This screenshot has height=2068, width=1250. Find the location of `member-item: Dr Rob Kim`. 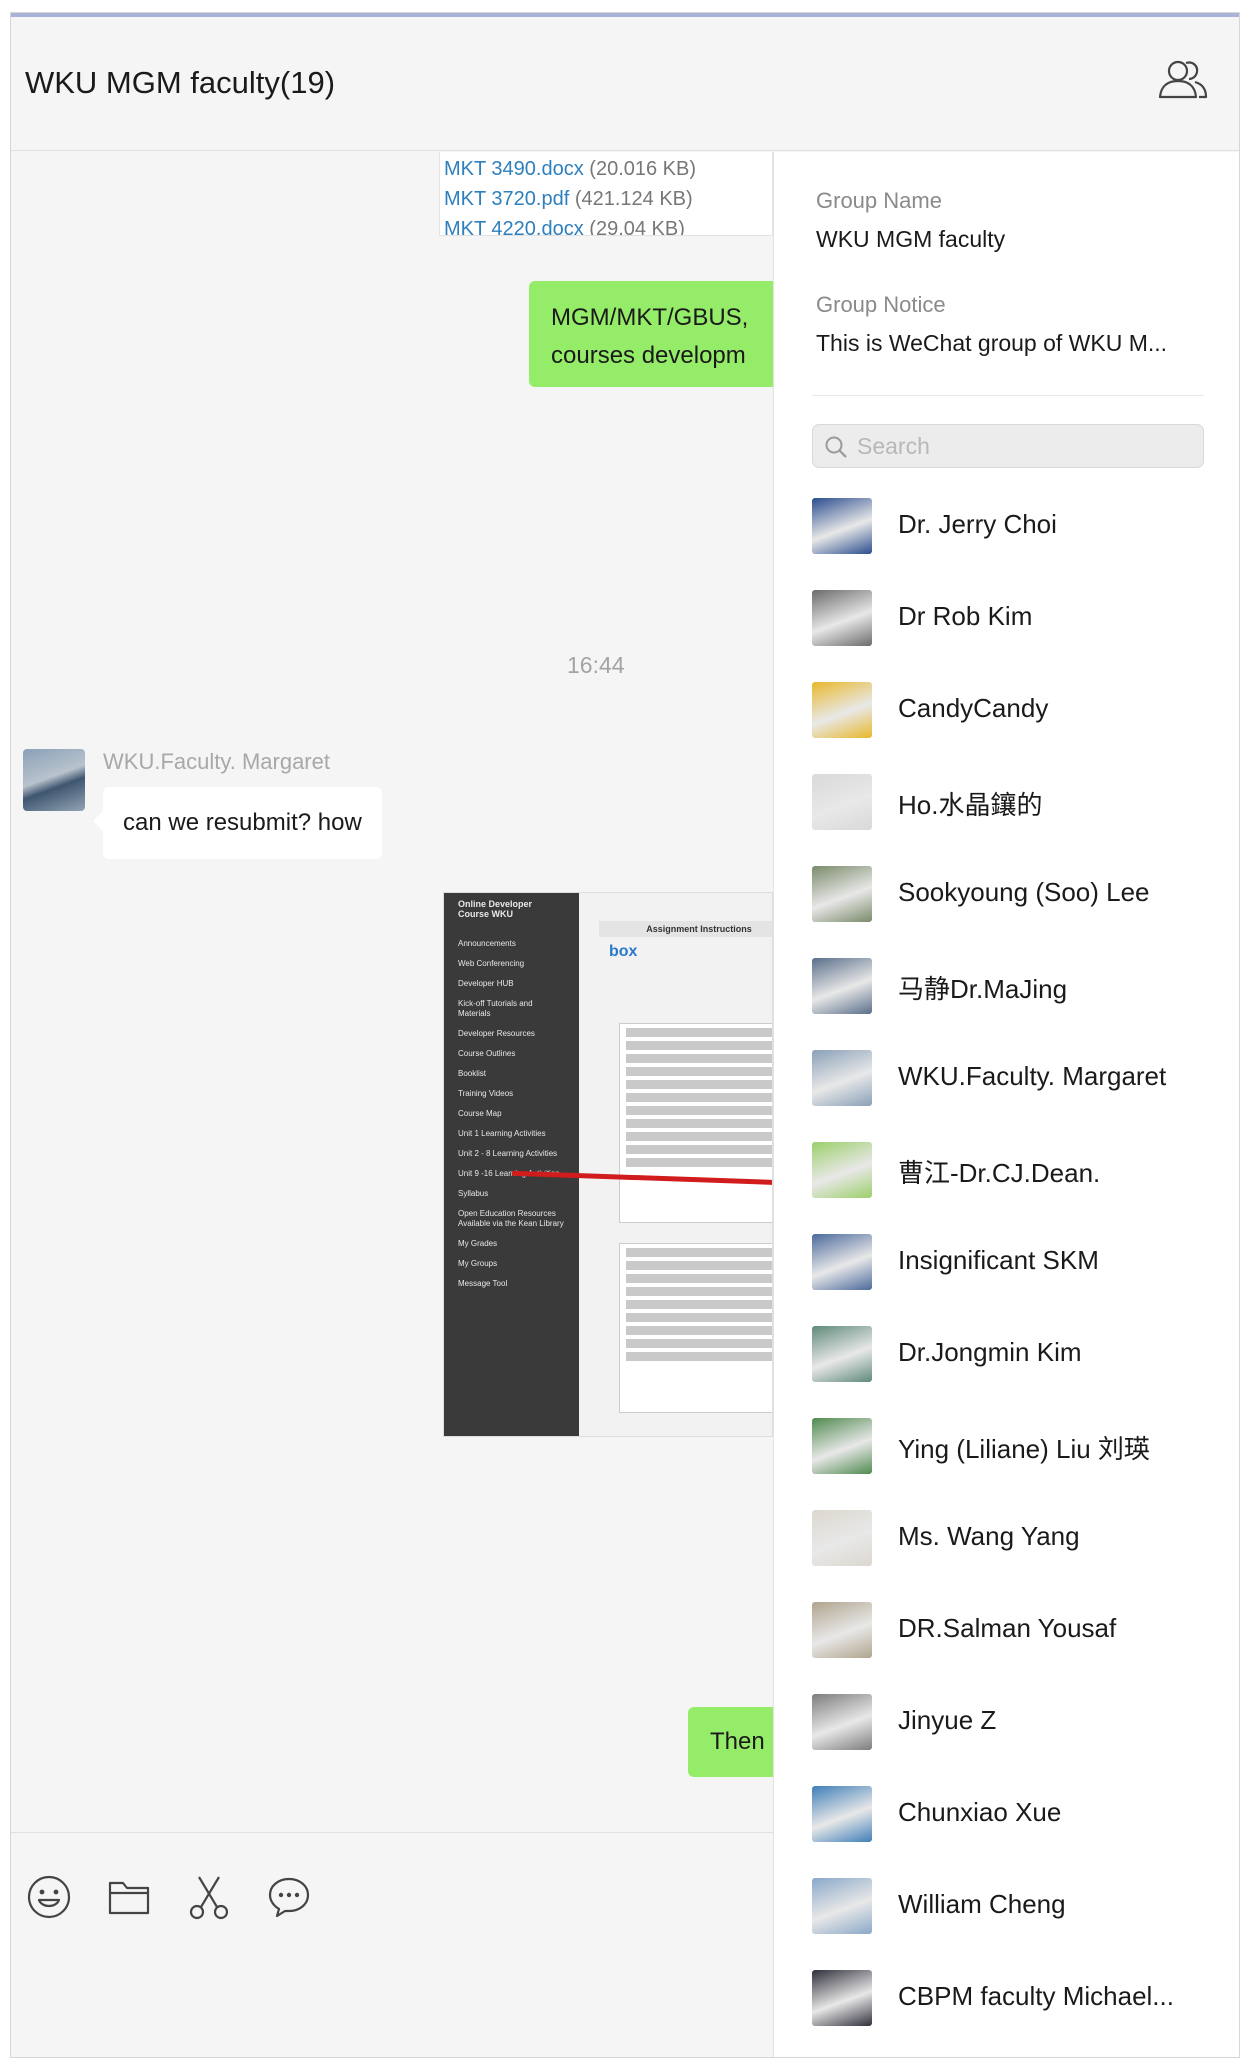

member-item: Dr Rob Kim is located at coordinates (1006, 616).